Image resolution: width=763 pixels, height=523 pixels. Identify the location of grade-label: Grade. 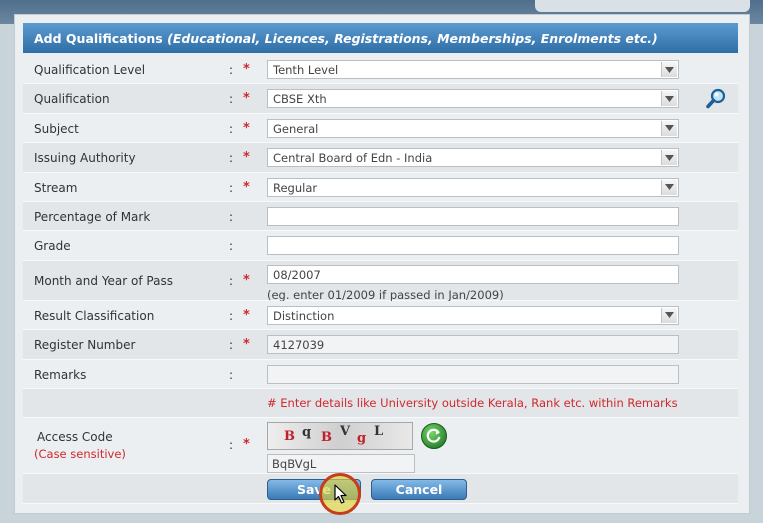
(52, 246).